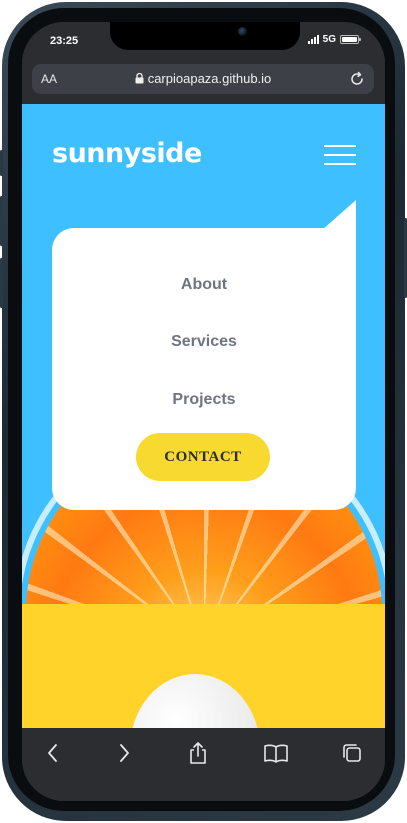 Image resolution: width=407 pixels, height=823 pixels. I want to click on url-text: carpioapaza.github.io, so click(209, 78).